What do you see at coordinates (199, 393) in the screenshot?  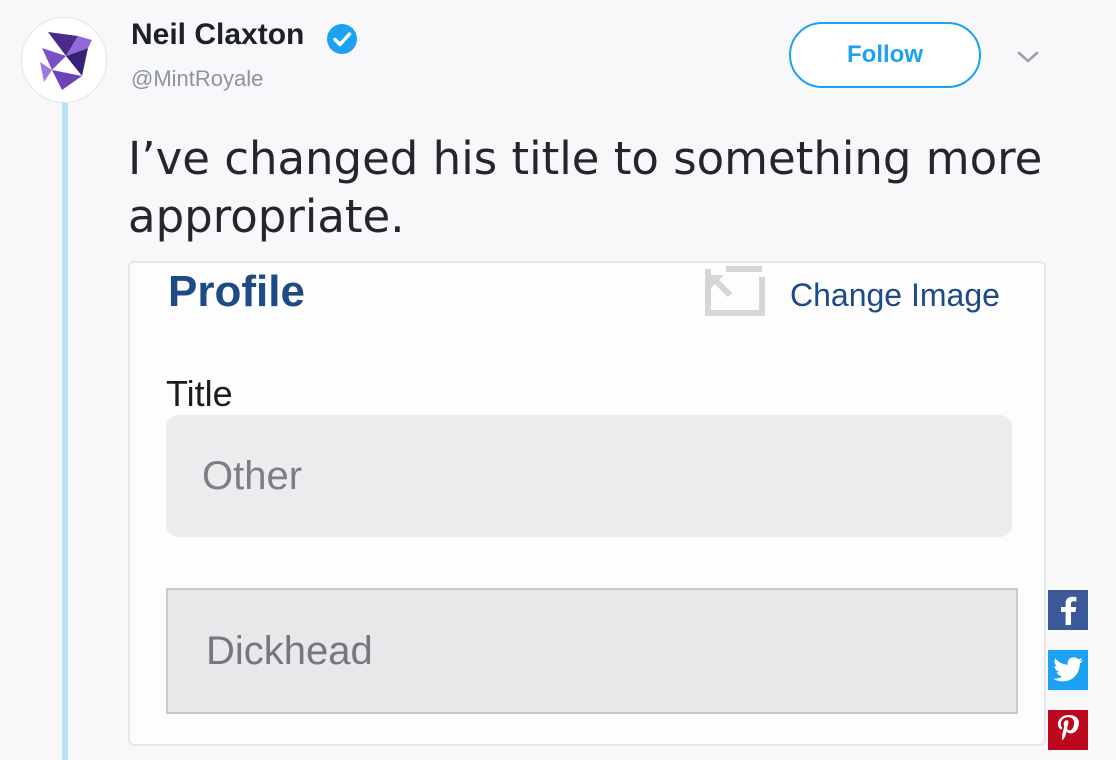 I see `title-label: Title` at bounding box center [199, 393].